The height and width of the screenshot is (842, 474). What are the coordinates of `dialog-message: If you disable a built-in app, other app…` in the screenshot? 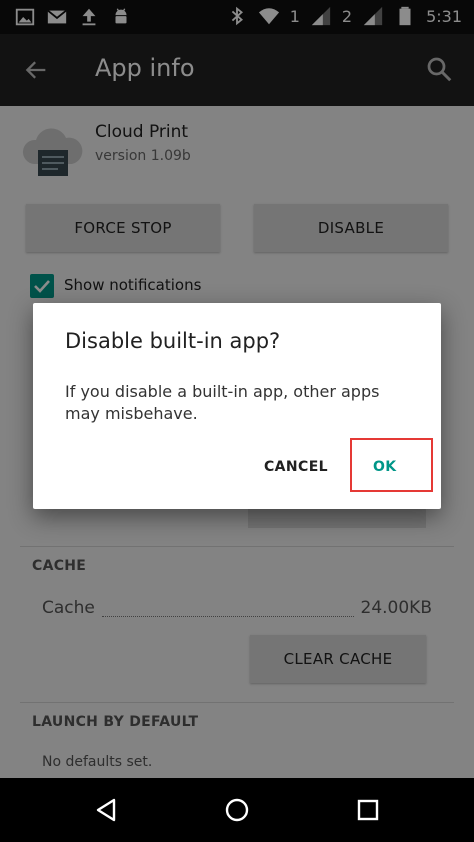 It's located at (222, 402).